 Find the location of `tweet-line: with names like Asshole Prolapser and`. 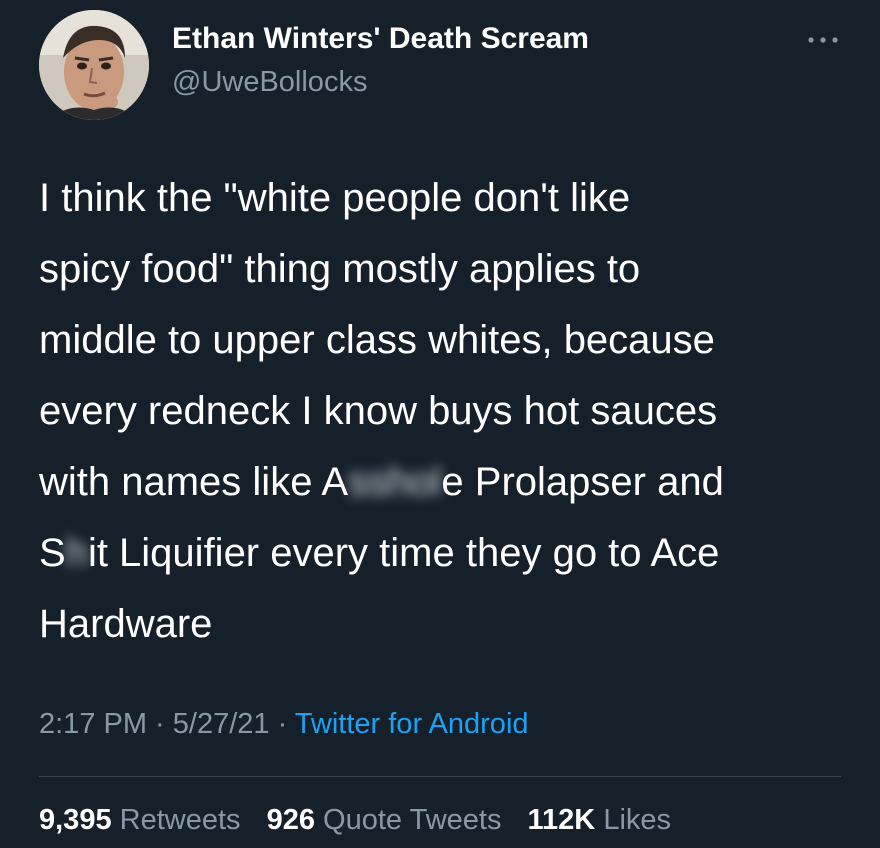

tweet-line: with names like Asshole Prolapser and is located at coordinates (449, 482).